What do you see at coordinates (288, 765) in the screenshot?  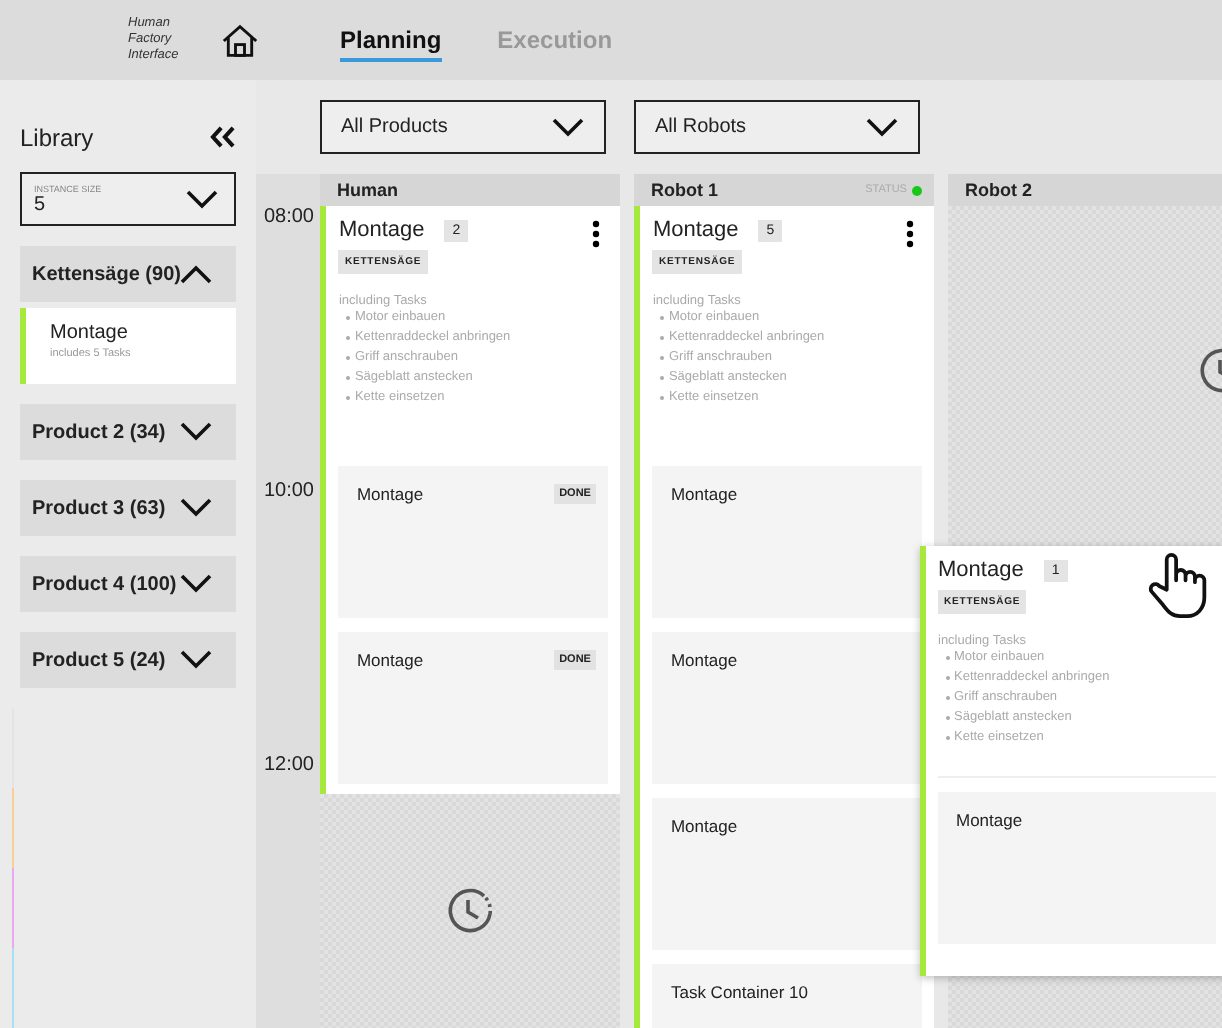 I see `time-label: 12:00` at bounding box center [288, 765].